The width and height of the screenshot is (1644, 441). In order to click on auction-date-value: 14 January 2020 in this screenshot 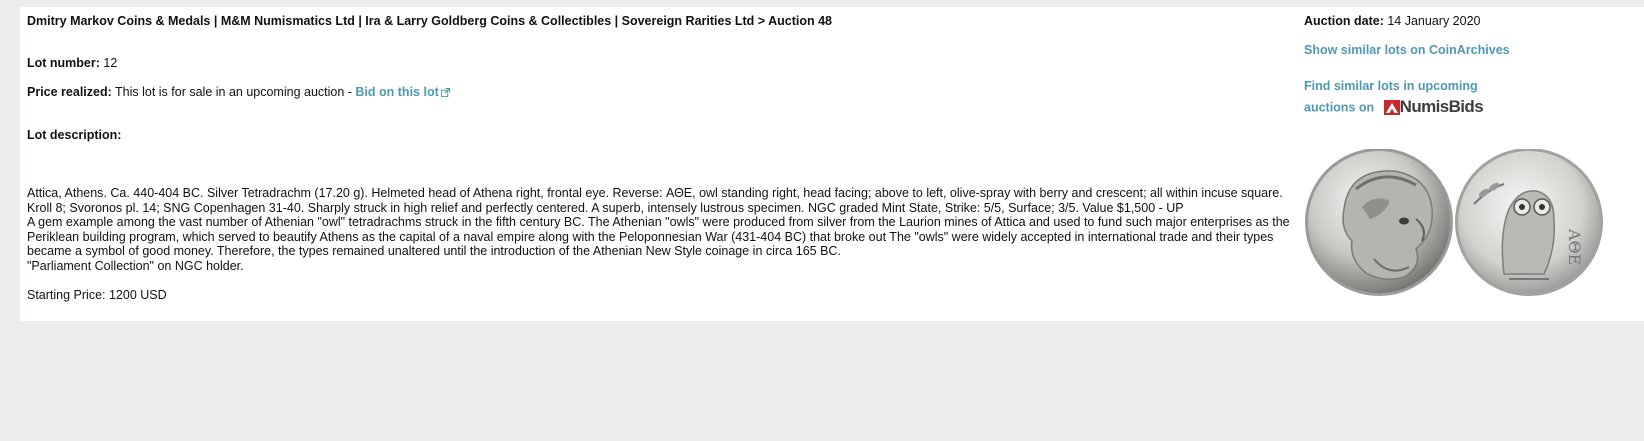, I will do `click(1434, 21)`.